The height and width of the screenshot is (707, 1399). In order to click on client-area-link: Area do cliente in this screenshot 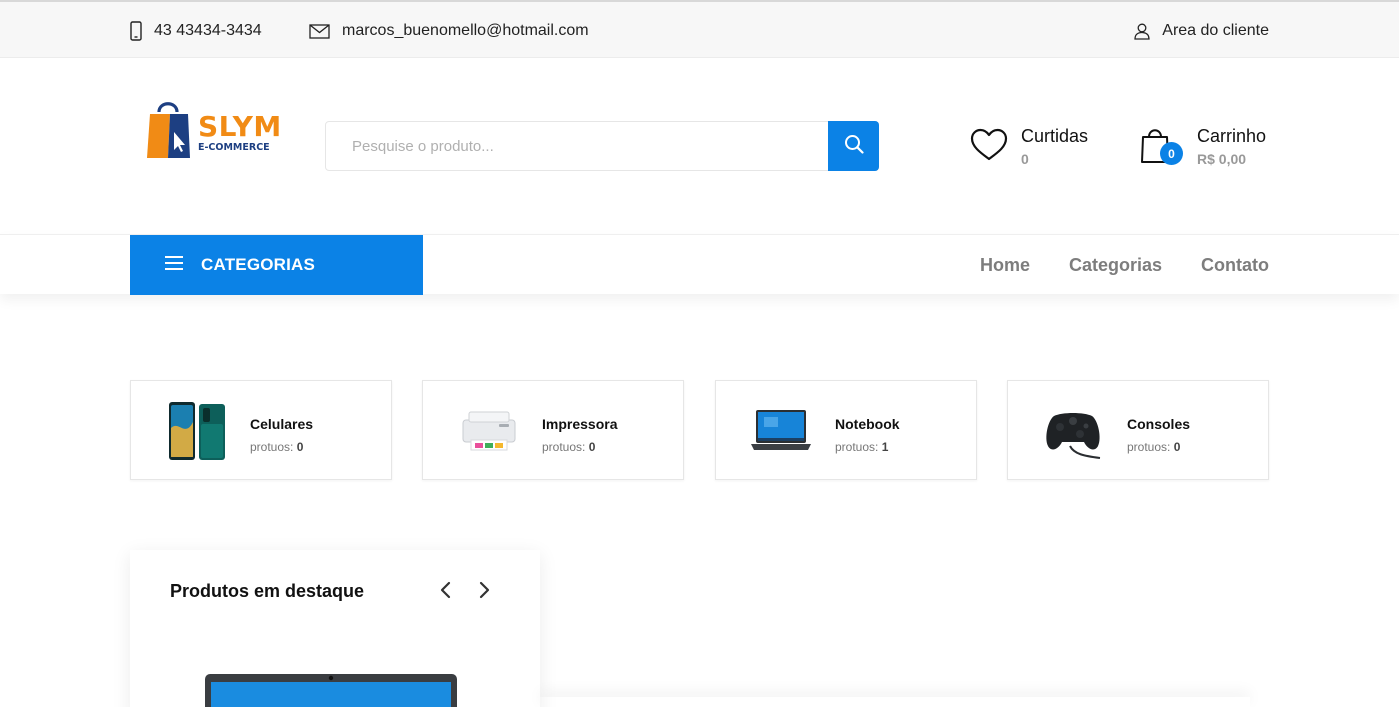, I will do `click(1201, 31)`.